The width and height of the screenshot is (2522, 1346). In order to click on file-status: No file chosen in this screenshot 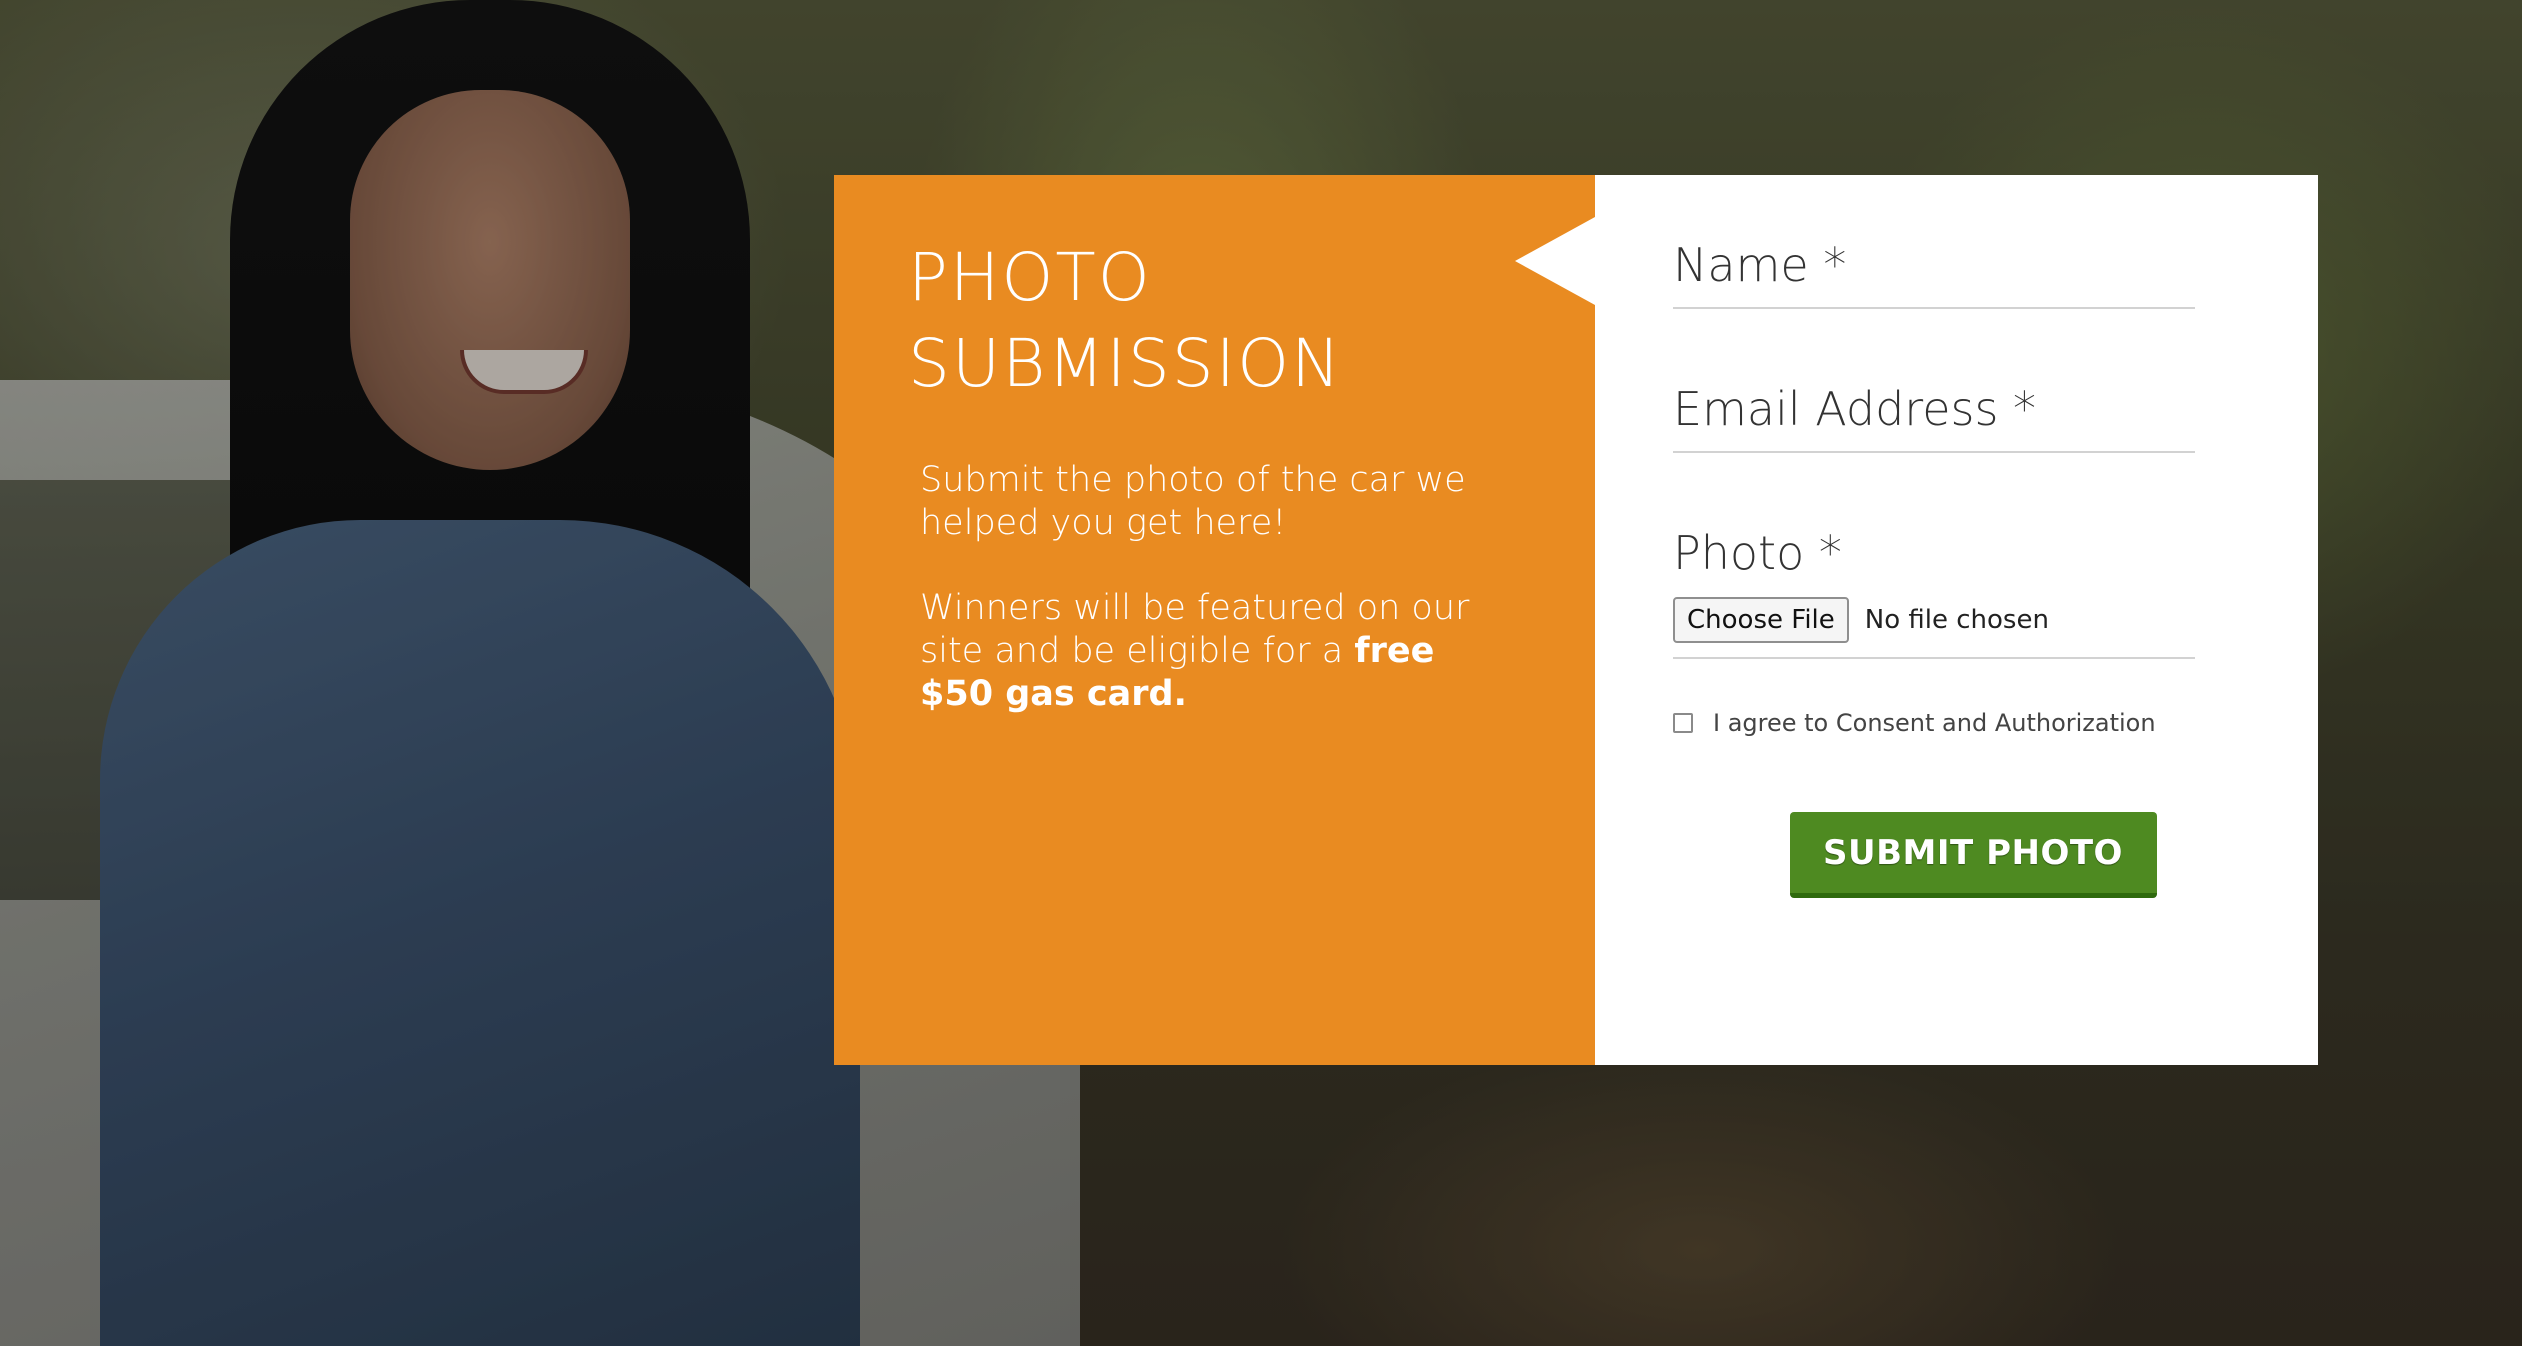, I will do `click(1956, 620)`.